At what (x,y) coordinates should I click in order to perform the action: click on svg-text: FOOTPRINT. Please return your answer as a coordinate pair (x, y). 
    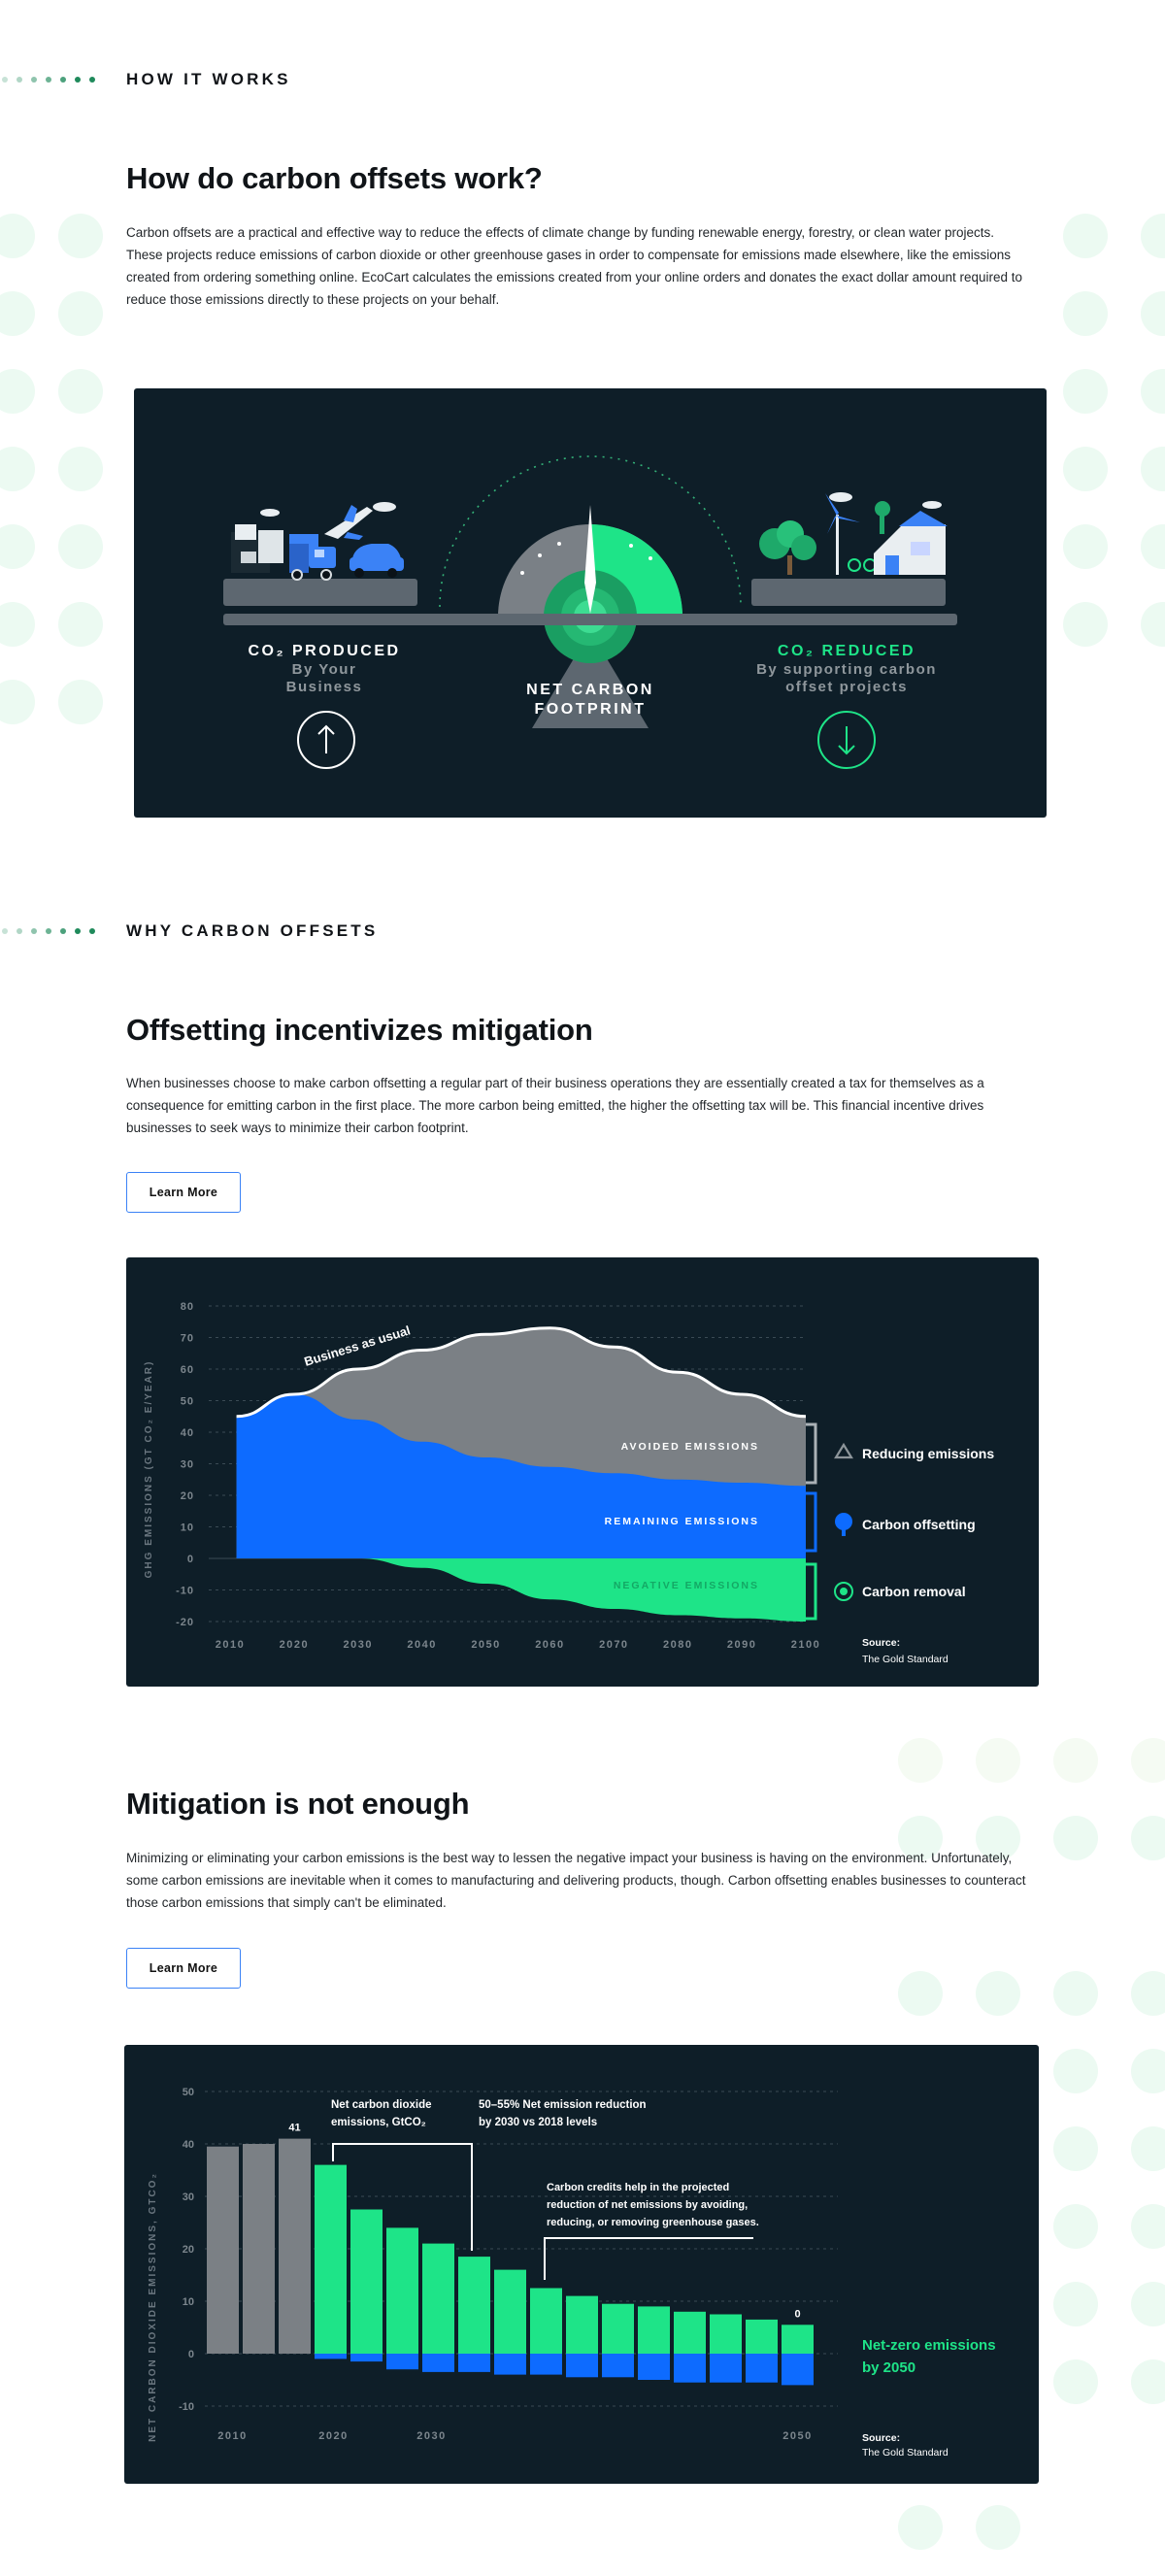
    Looking at the image, I should click on (591, 709).